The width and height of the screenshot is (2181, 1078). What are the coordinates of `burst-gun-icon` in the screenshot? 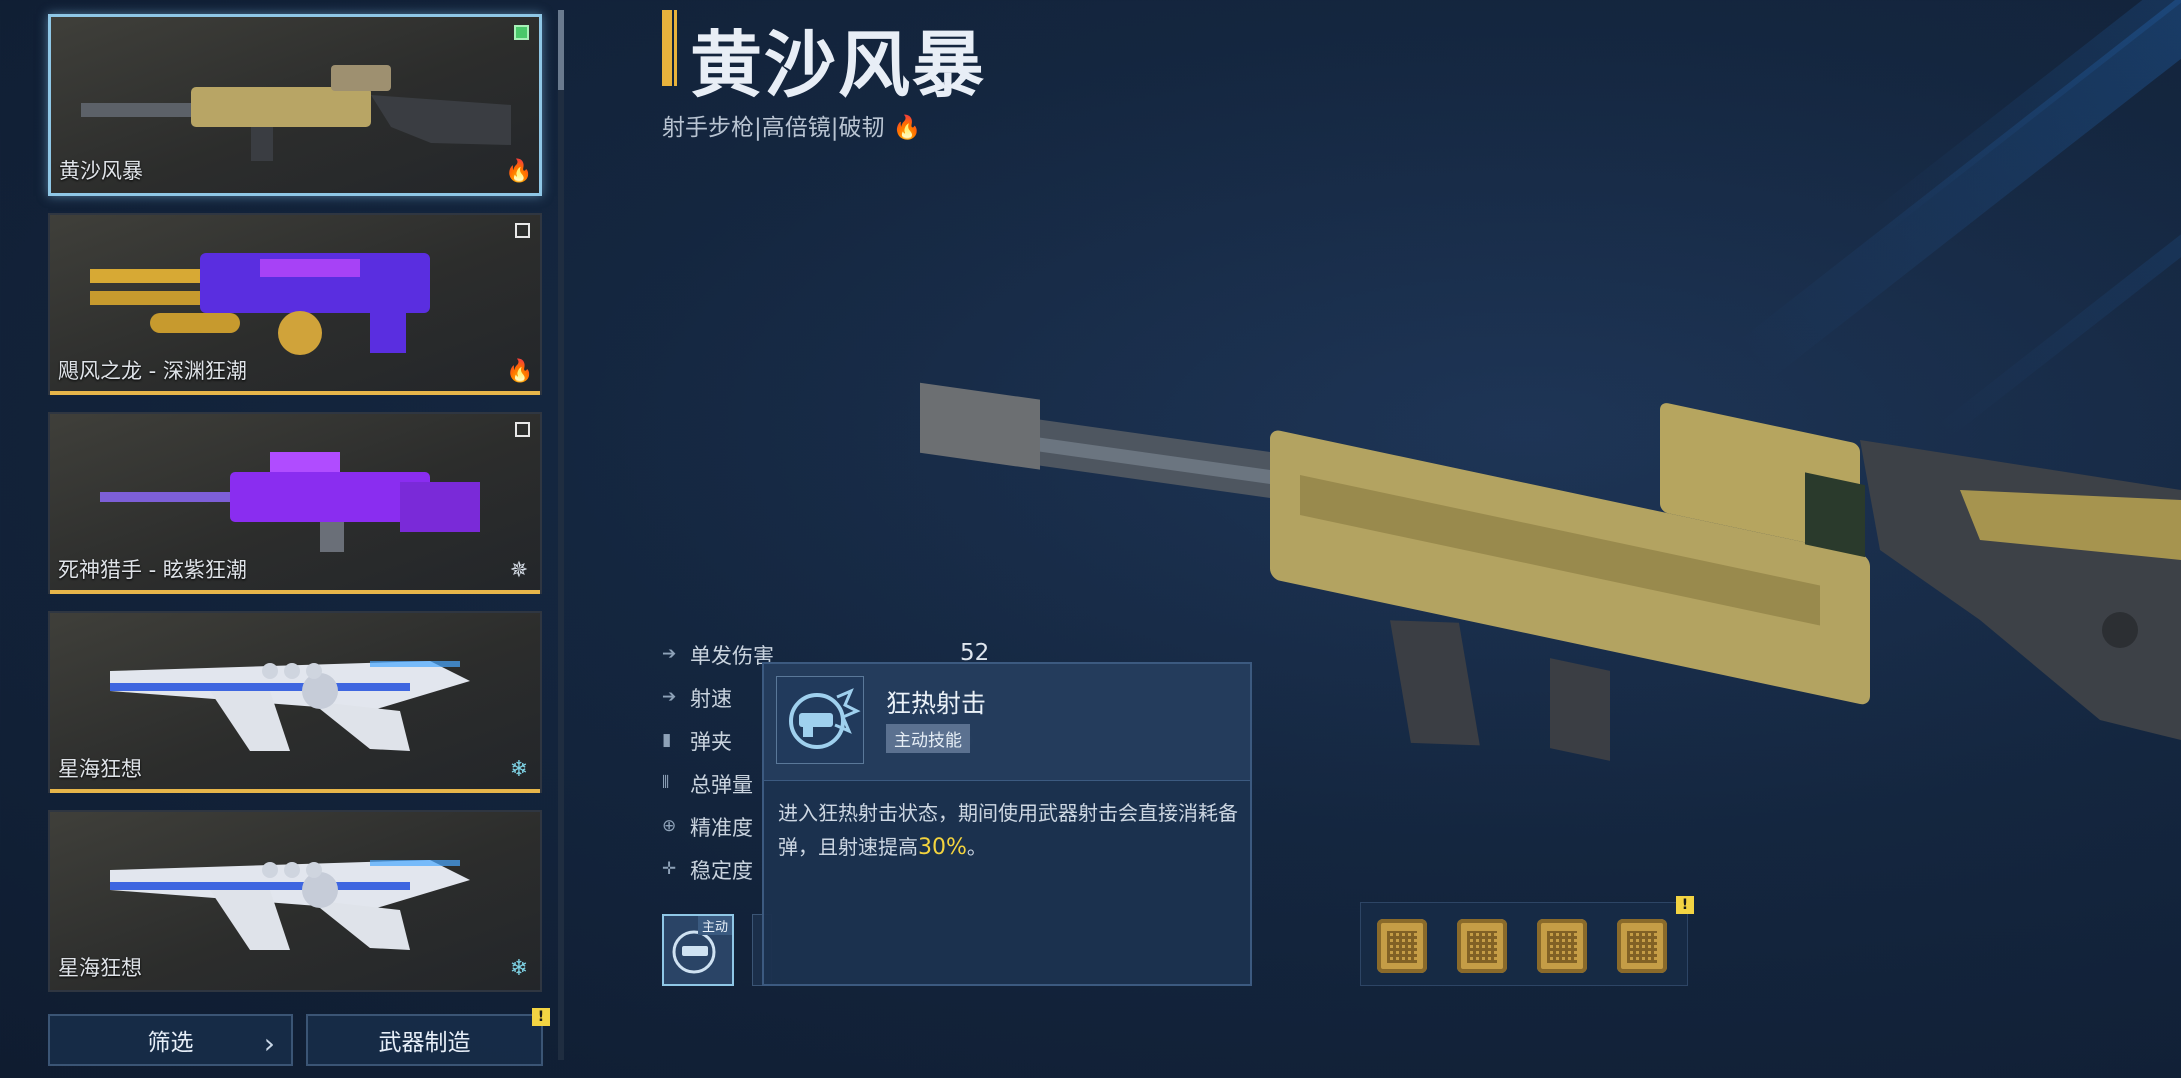 It's located at (825, 718).